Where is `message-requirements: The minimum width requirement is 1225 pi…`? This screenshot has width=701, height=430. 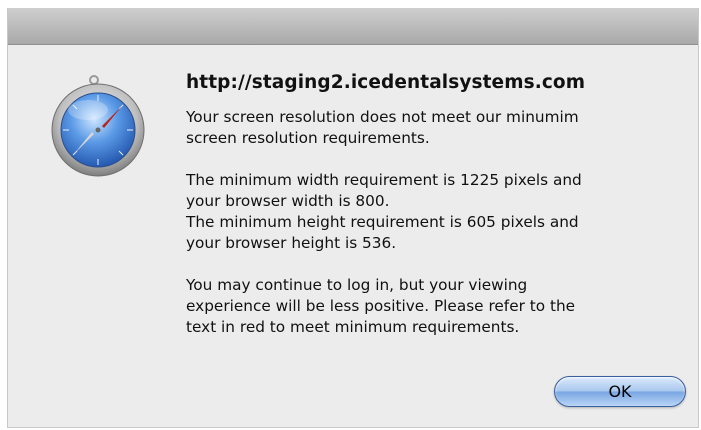
message-requirements: The minimum width requirement is 1225 pi… is located at coordinates (384, 211).